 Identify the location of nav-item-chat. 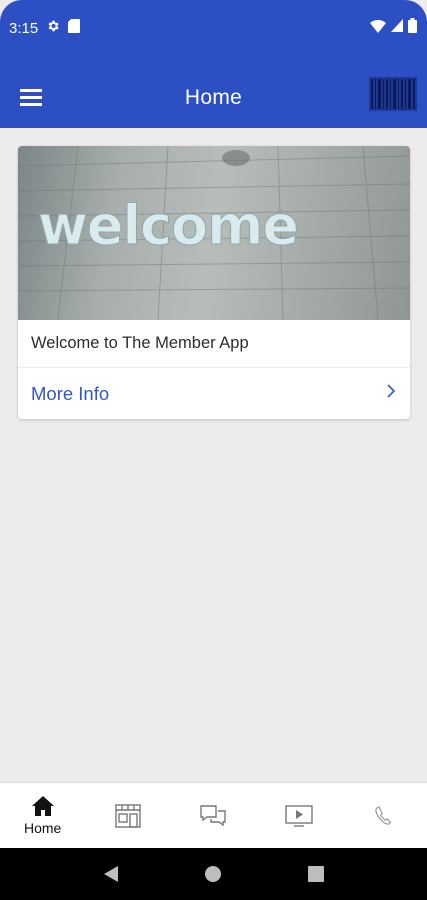
(213, 816).